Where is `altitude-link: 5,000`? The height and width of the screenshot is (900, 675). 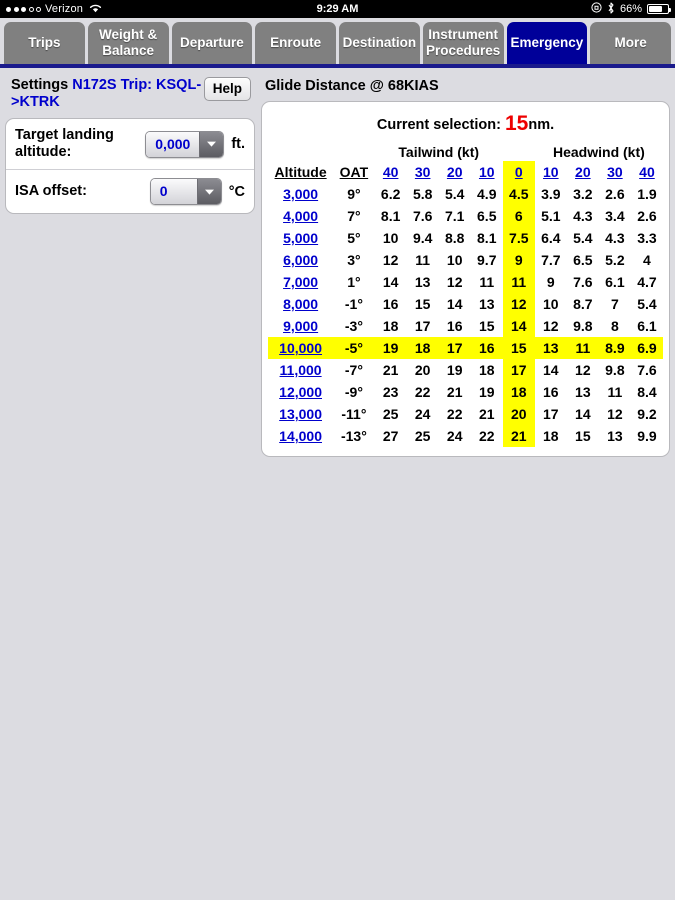
altitude-link: 5,000 is located at coordinates (300, 238).